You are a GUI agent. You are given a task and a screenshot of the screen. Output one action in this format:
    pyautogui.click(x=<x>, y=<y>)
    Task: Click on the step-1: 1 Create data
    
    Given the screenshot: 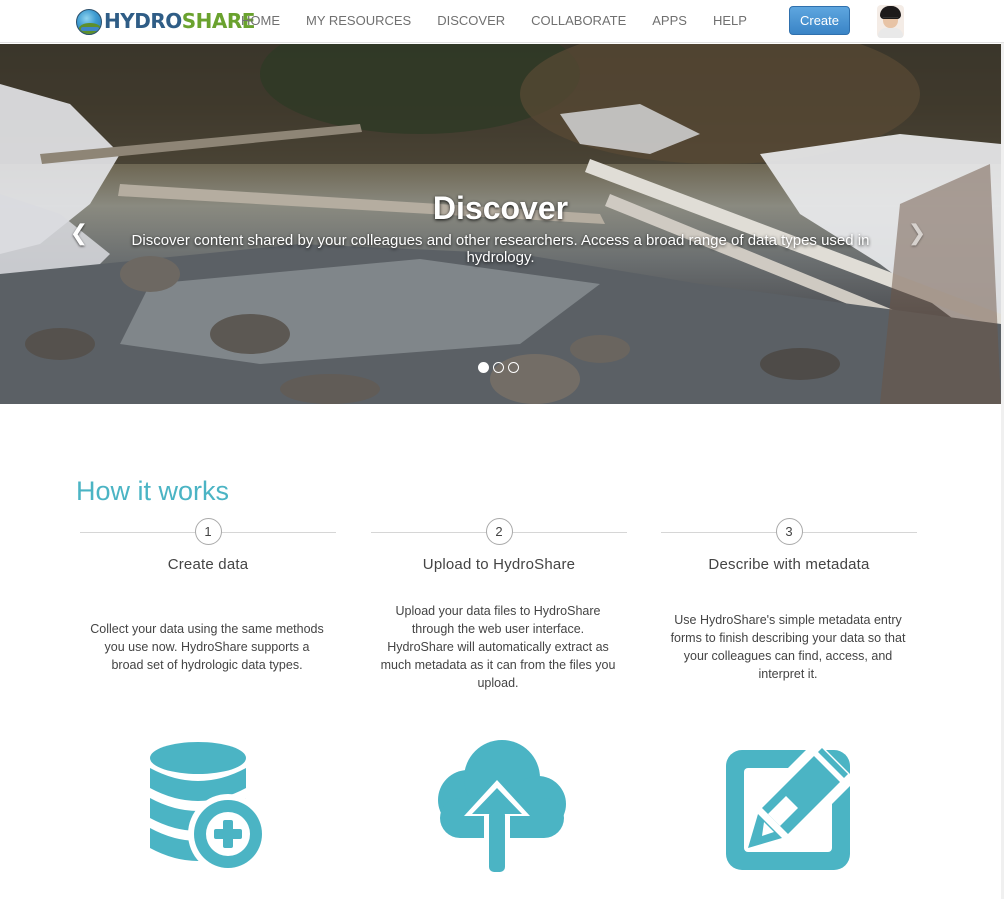 What is the action you would take?
    pyautogui.click(x=208, y=546)
    